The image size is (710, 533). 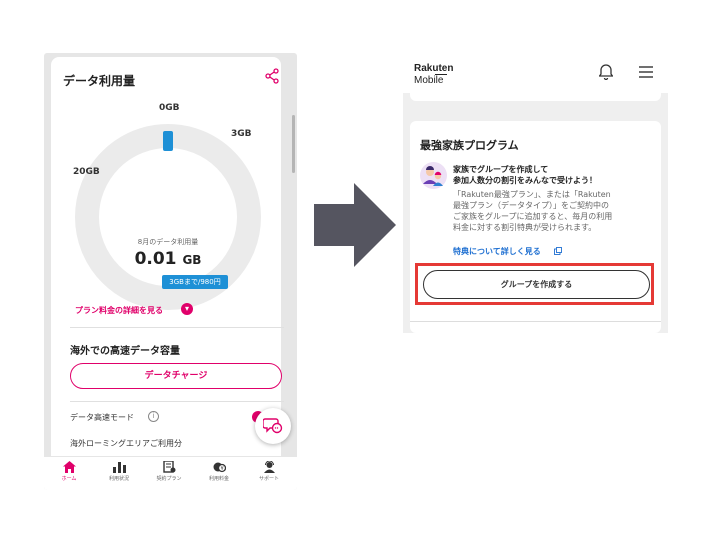 What do you see at coordinates (532, 194) in the screenshot?
I see `description-line: 「Rakuten最強プラン」、または「Rakuten` at bounding box center [532, 194].